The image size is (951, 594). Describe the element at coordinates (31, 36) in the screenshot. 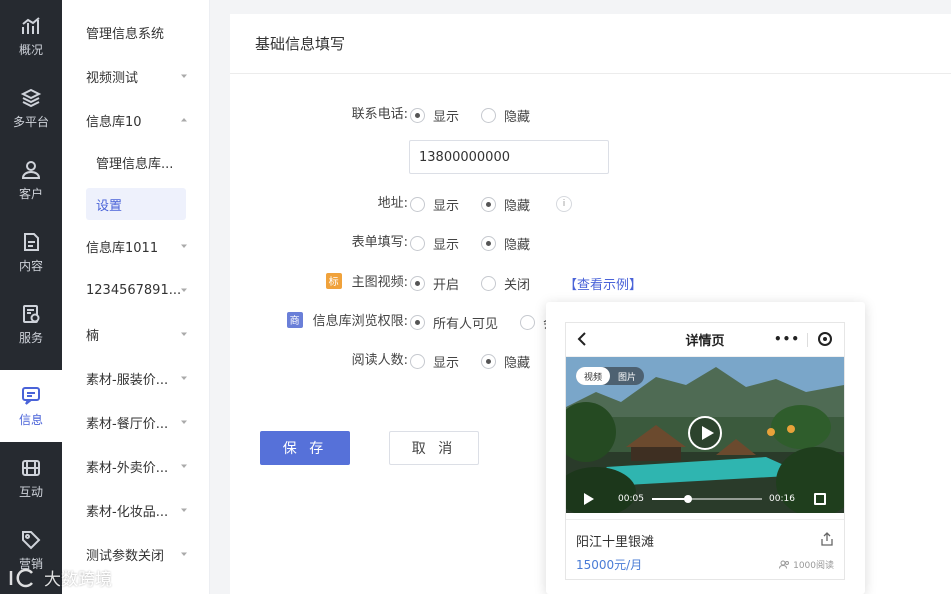

I see `rail-item-overview: 概况` at that location.